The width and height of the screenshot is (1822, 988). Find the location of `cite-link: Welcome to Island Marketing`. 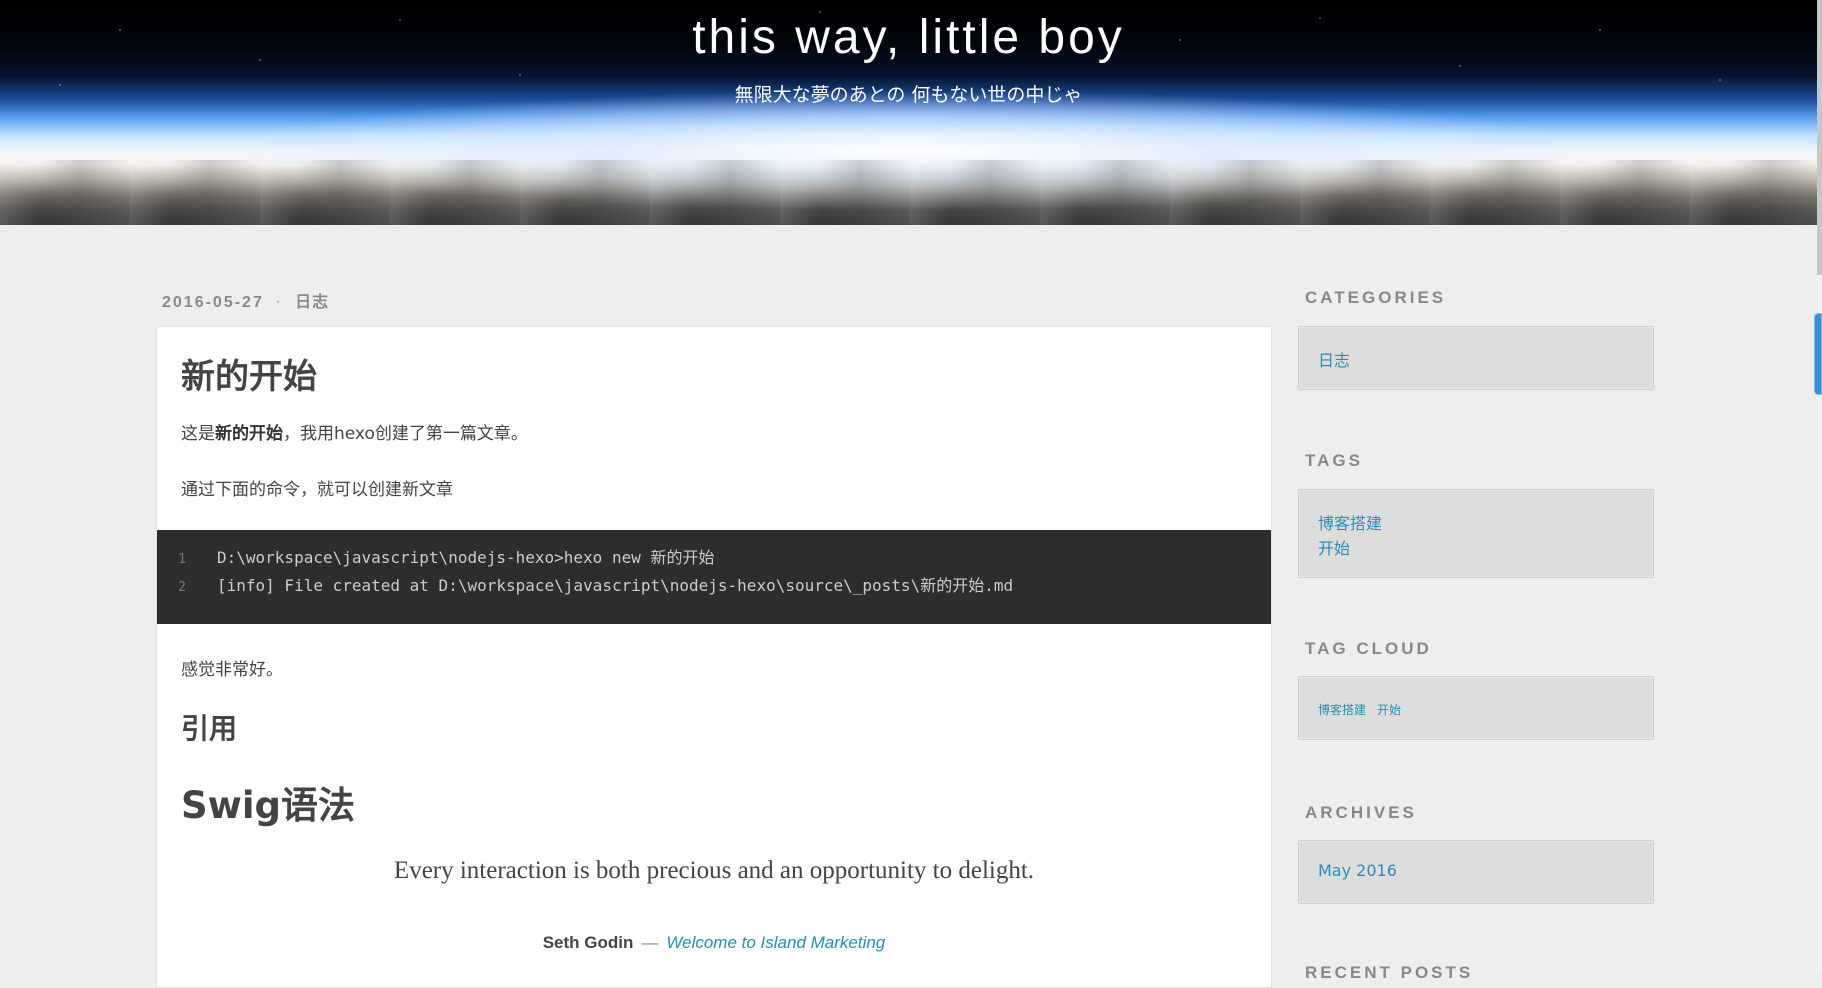

cite-link: Welcome to Island Marketing is located at coordinates (775, 942).